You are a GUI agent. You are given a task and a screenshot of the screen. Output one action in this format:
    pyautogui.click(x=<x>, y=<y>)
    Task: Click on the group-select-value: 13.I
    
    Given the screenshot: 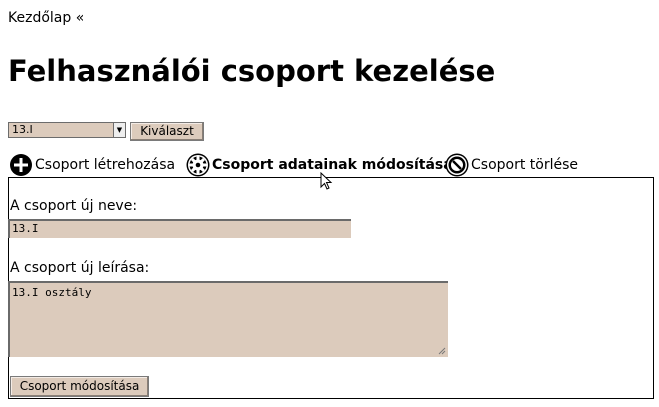 What is the action you would take?
    pyautogui.click(x=22, y=129)
    